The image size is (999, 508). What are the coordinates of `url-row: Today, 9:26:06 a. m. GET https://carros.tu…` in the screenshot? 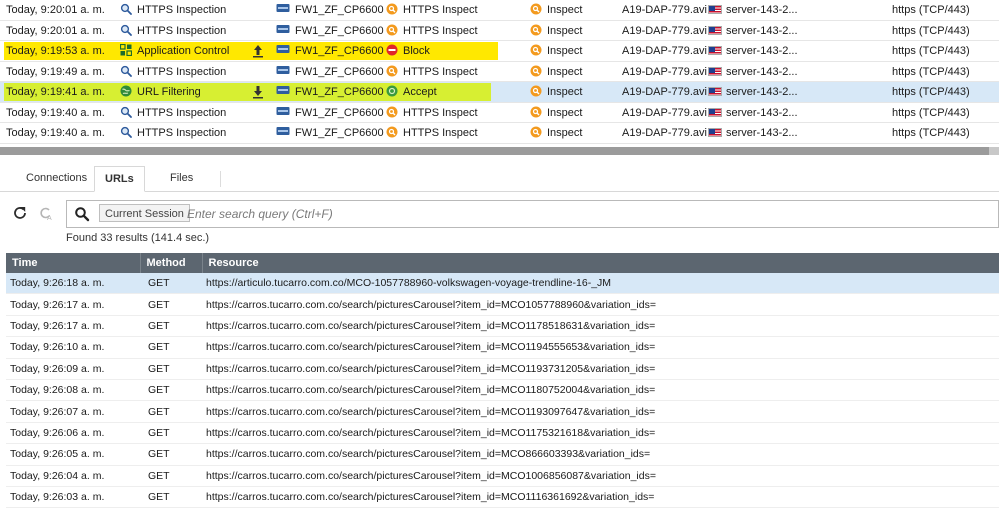 It's located at (502, 433).